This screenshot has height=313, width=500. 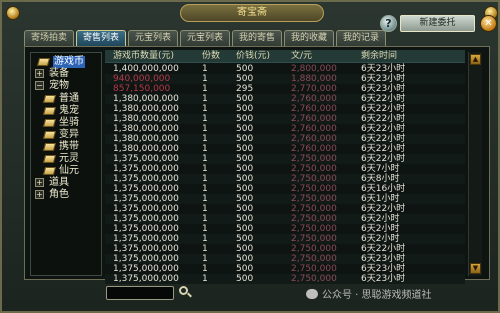 What do you see at coordinates (379, 56) in the screenshot?
I see `col-time: 剩余时间` at bounding box center [379, 56].